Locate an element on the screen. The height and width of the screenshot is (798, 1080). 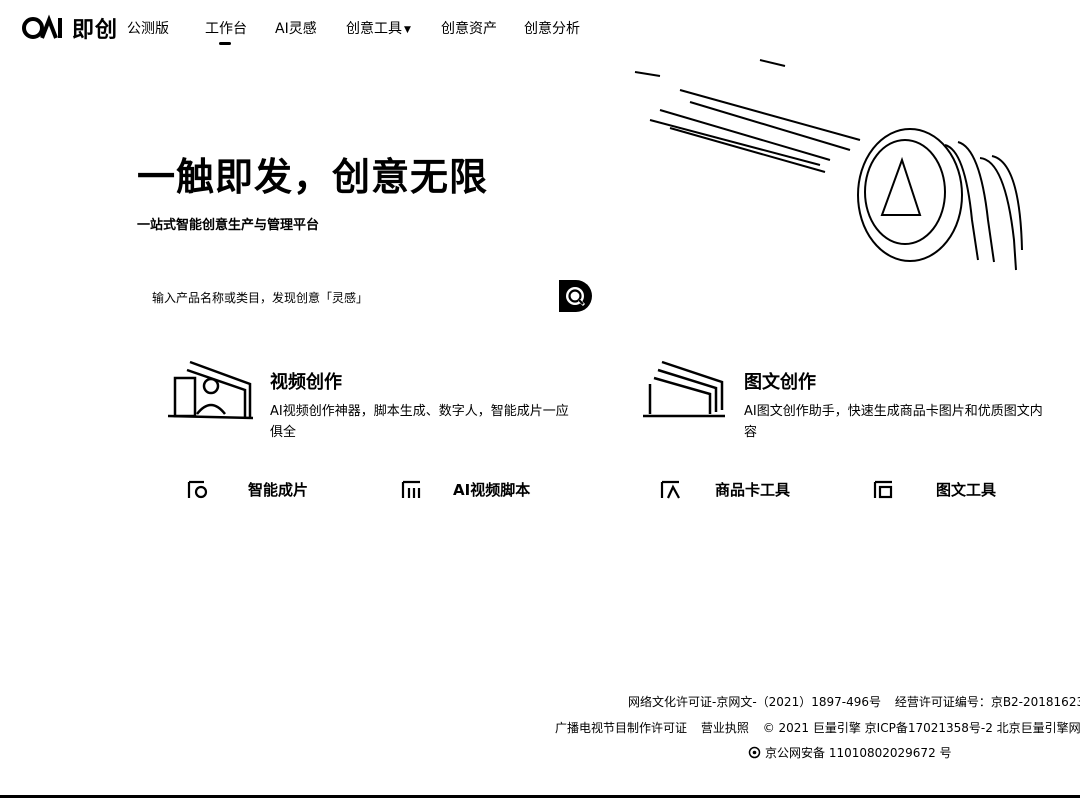
inspiration-search is located at coordinates (371, 298).